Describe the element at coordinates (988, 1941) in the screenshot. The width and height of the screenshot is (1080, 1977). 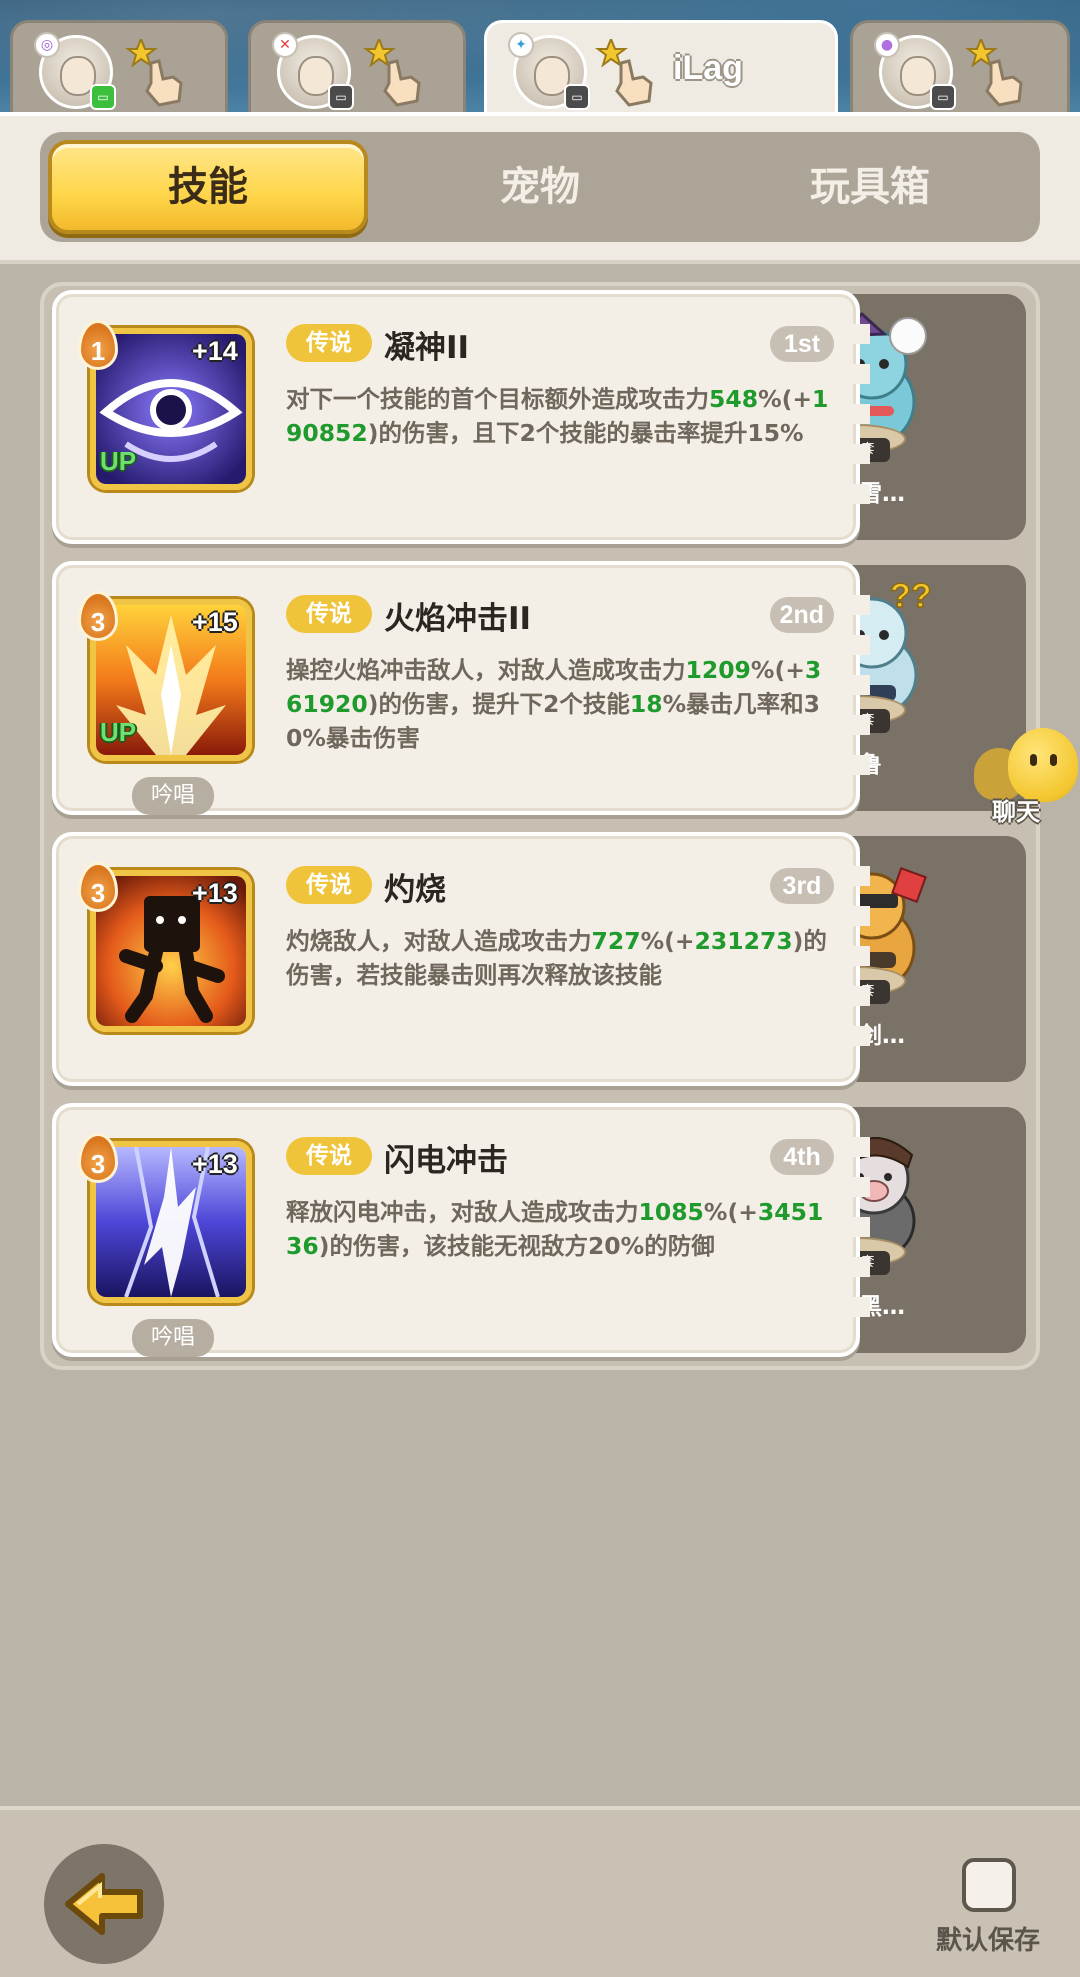
I see `default-save-label: 默认保存` at that location.